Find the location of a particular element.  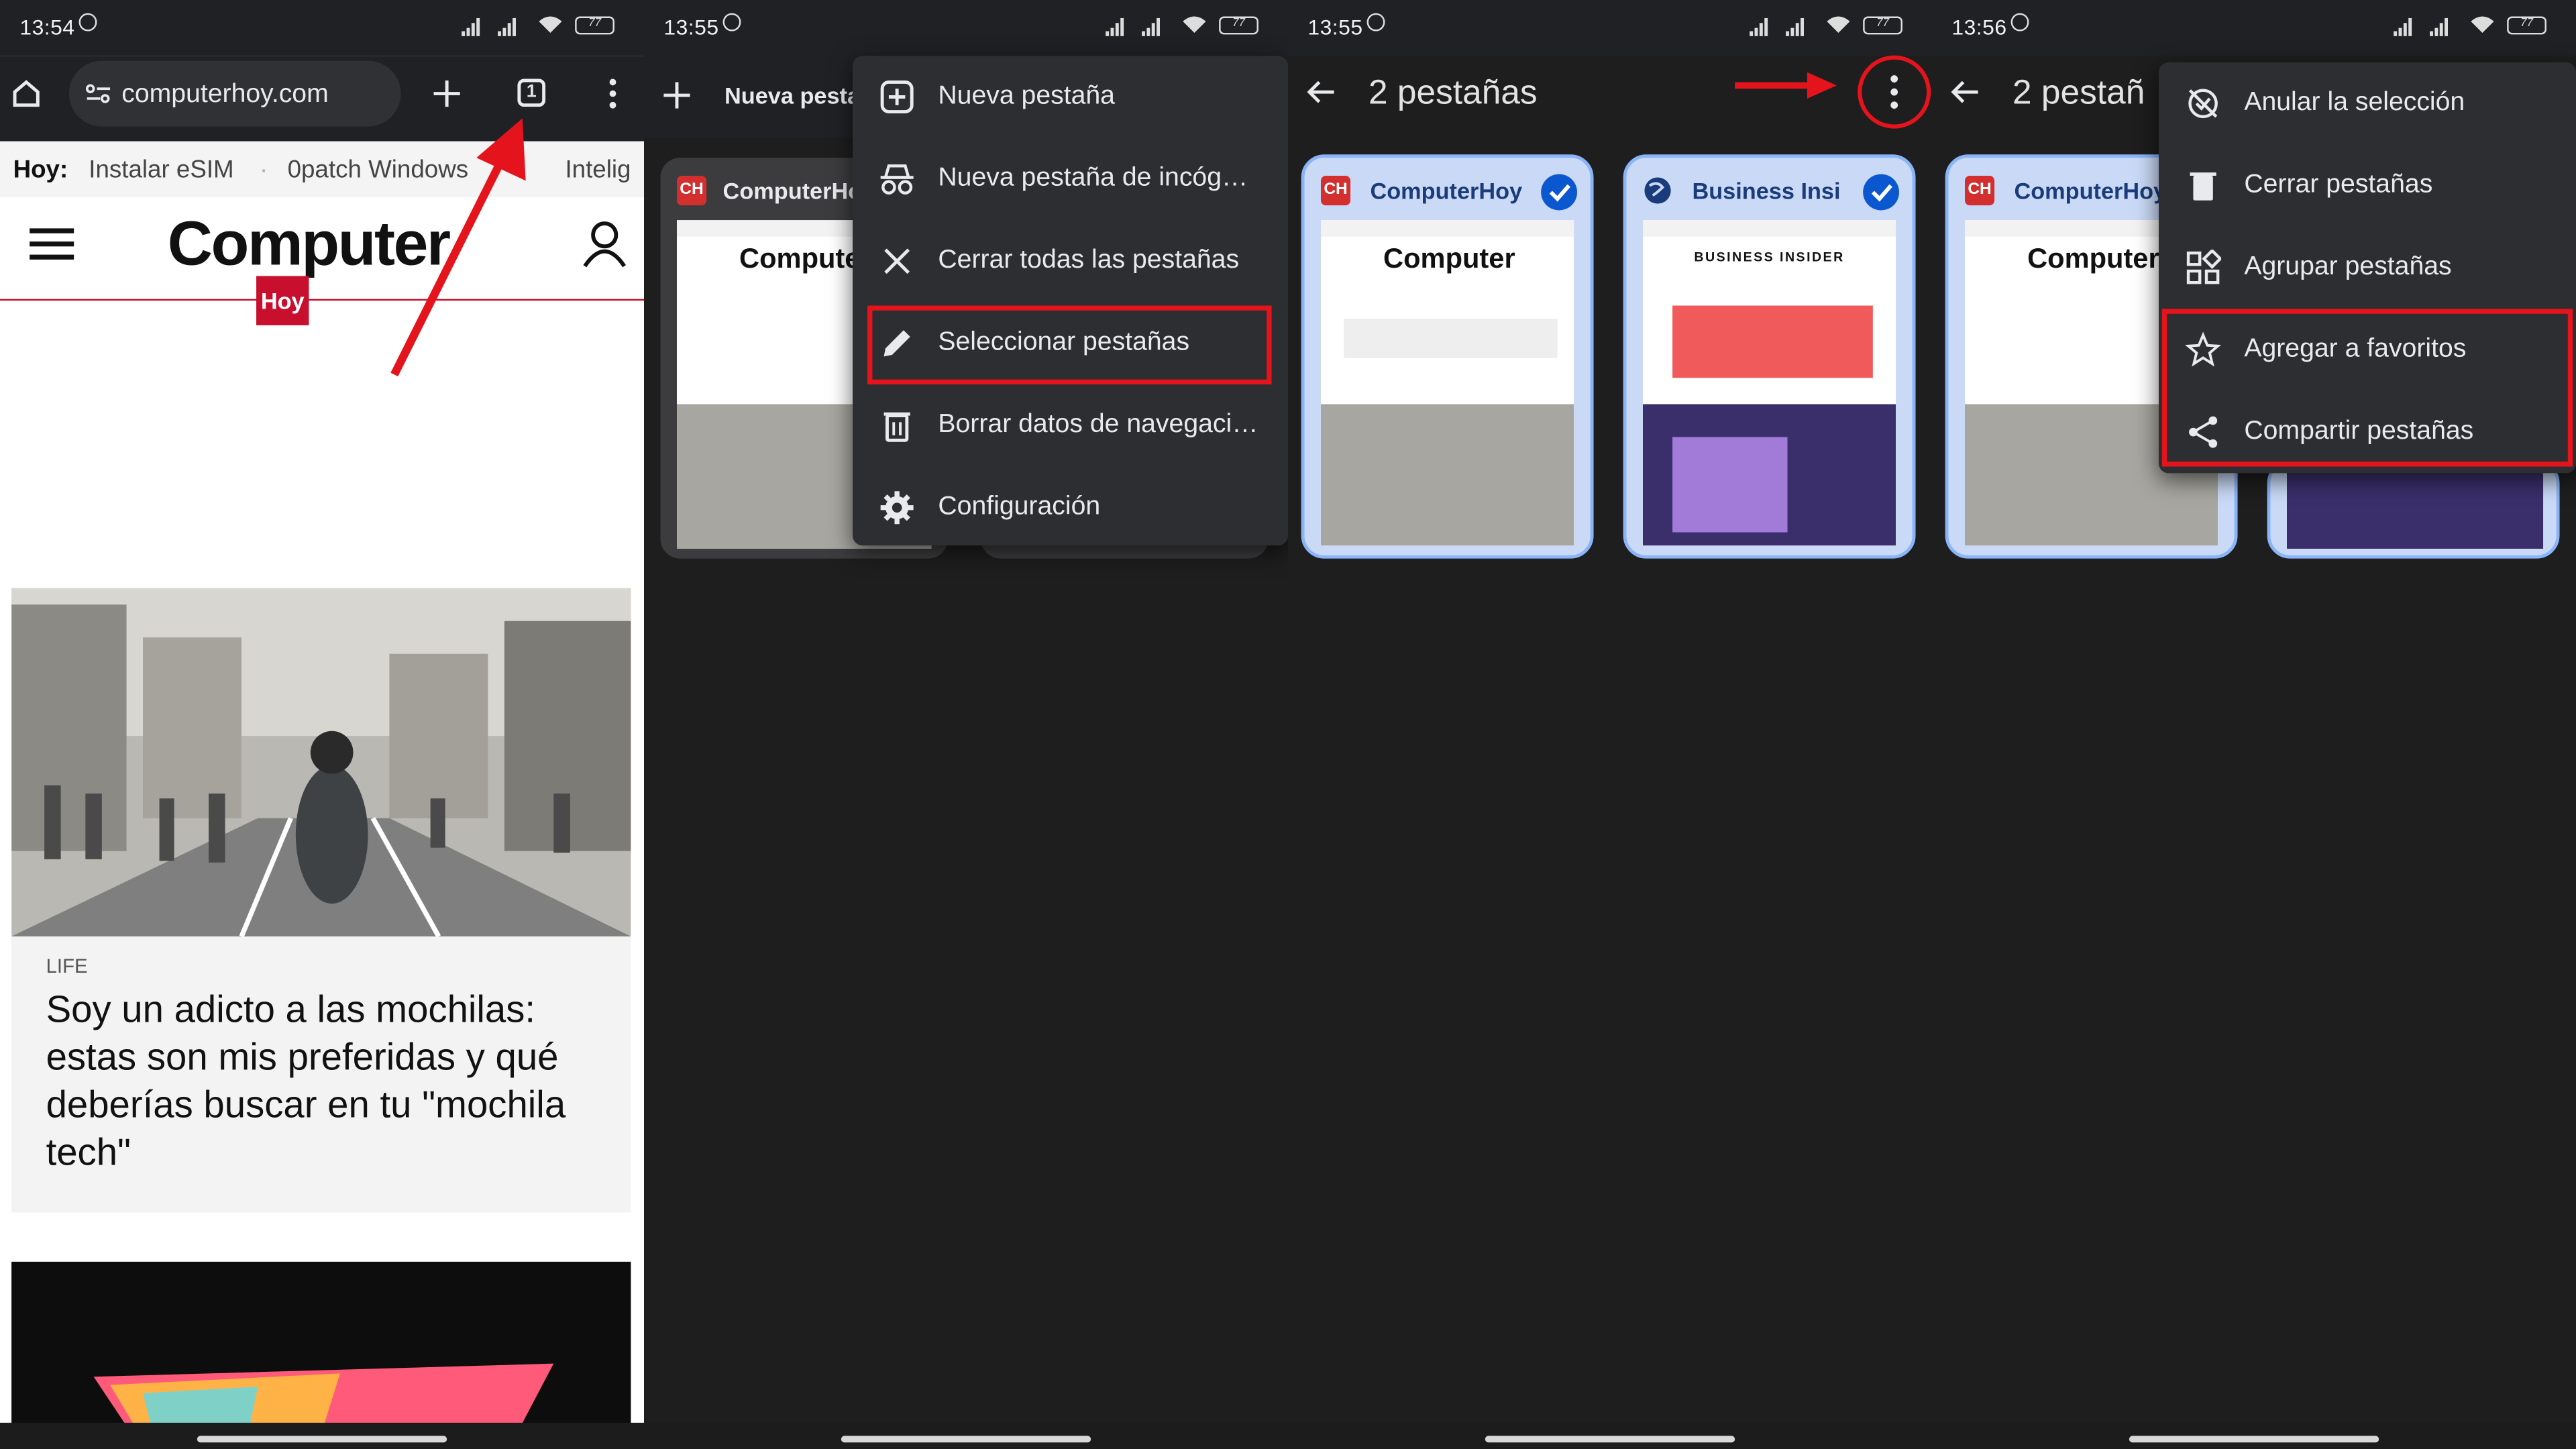

url-text: computerhoy.com is located at coordinates (225, 94).